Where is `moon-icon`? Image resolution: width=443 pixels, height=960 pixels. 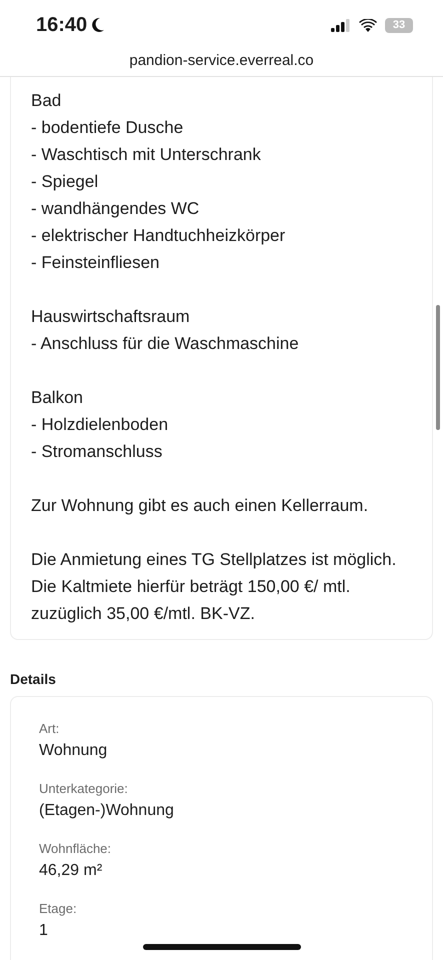 moon-icon is located at coordinates (98, 25).